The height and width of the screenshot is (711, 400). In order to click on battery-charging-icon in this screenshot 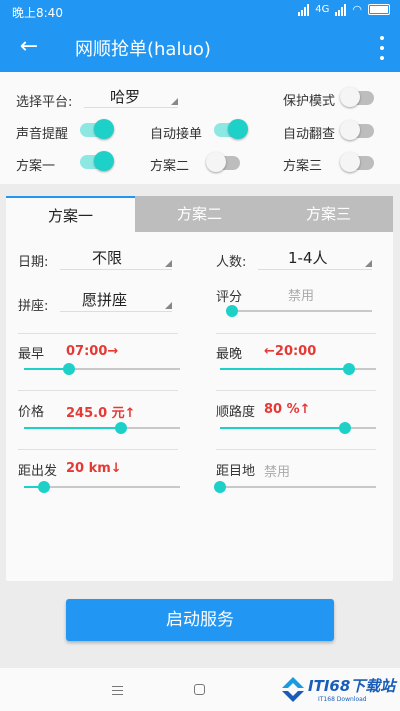, I will do `click(379, 9)`.